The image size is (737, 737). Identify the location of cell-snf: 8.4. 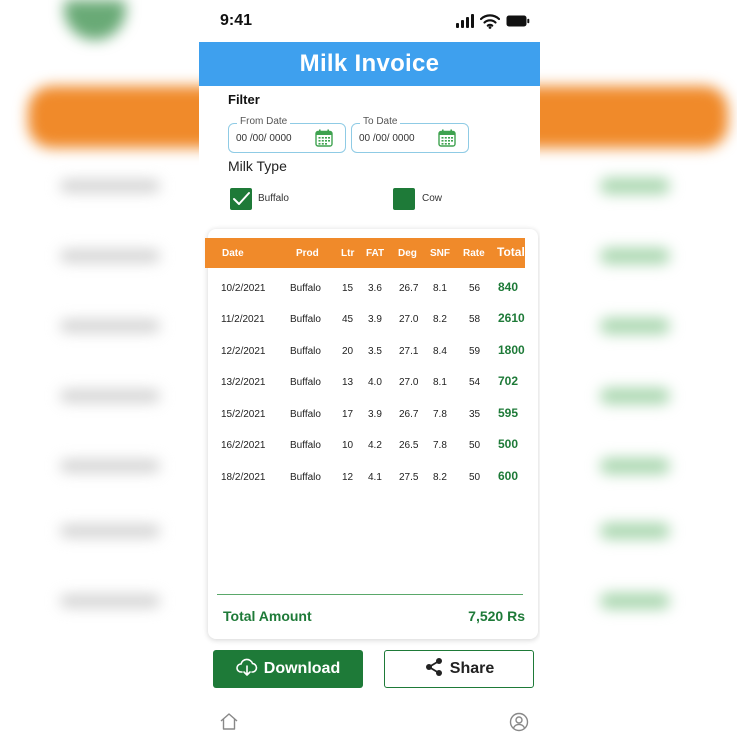
(440, 351).